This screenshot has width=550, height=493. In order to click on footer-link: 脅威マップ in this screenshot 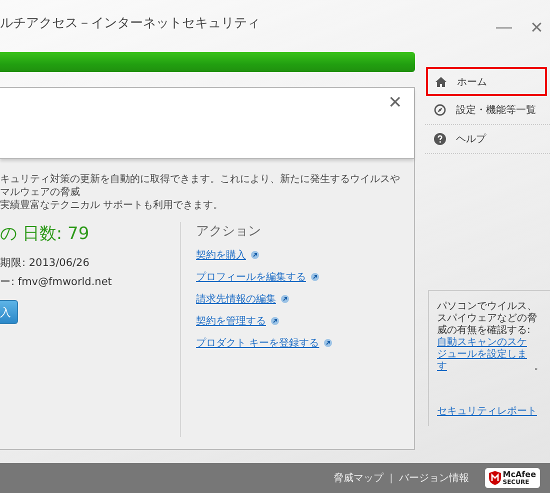, I will do `click(359, 478)`.